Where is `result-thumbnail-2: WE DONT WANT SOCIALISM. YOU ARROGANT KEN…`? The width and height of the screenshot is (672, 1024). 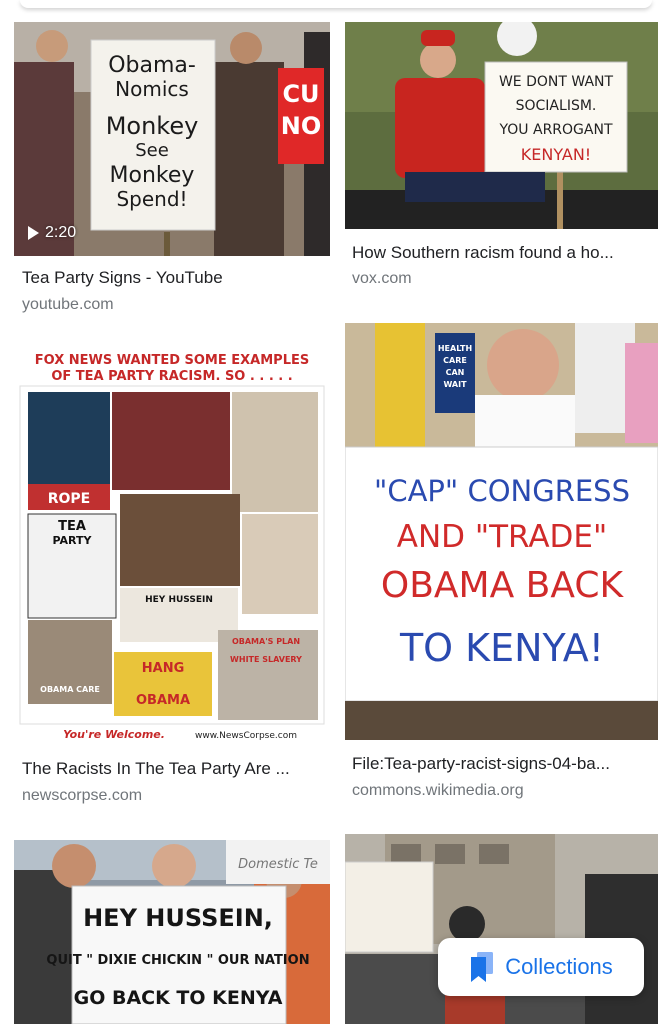 result-thumbnail-2: WE DONT WANT SOCIALISM. YOU ARROGANT KEN… is located at coordinates (501, 125).